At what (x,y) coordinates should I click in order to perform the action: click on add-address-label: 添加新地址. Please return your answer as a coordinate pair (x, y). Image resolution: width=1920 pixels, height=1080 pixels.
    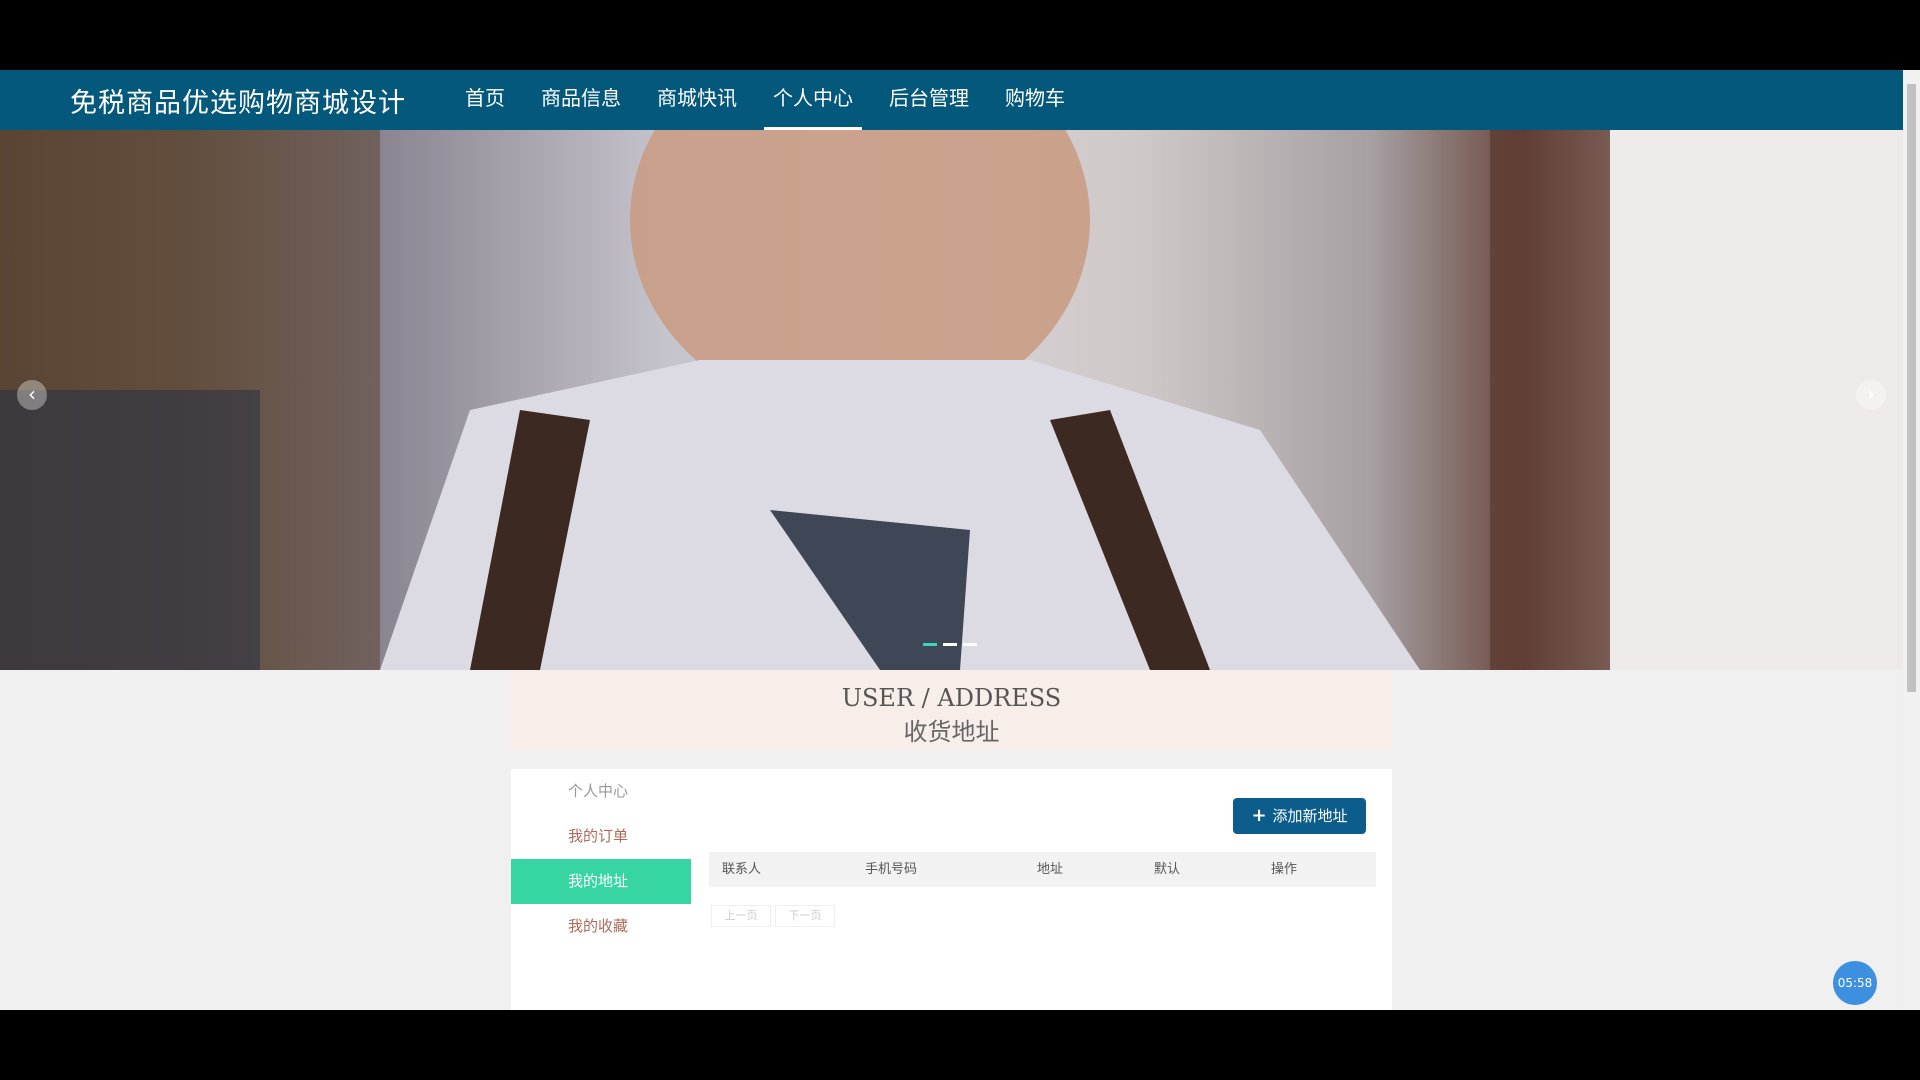
    Looking at the image, I should click on (1310, 816).